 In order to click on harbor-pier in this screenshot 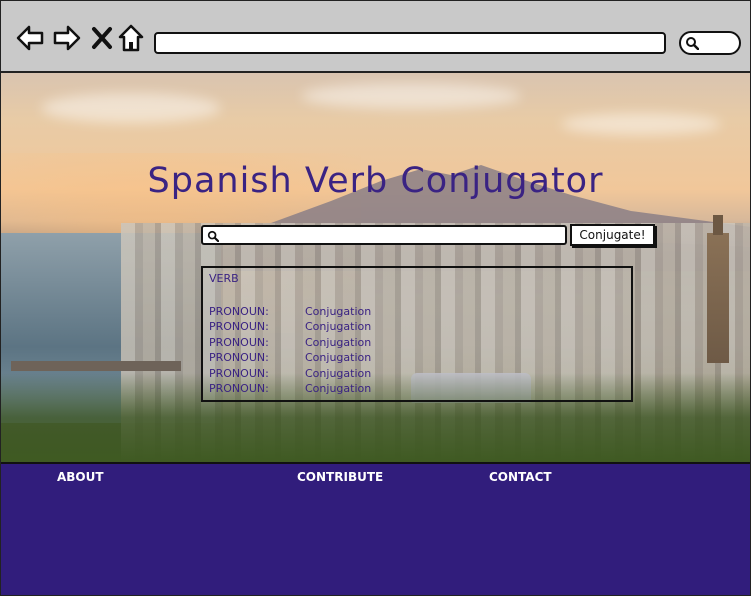, I will do `click(96, 366)`.